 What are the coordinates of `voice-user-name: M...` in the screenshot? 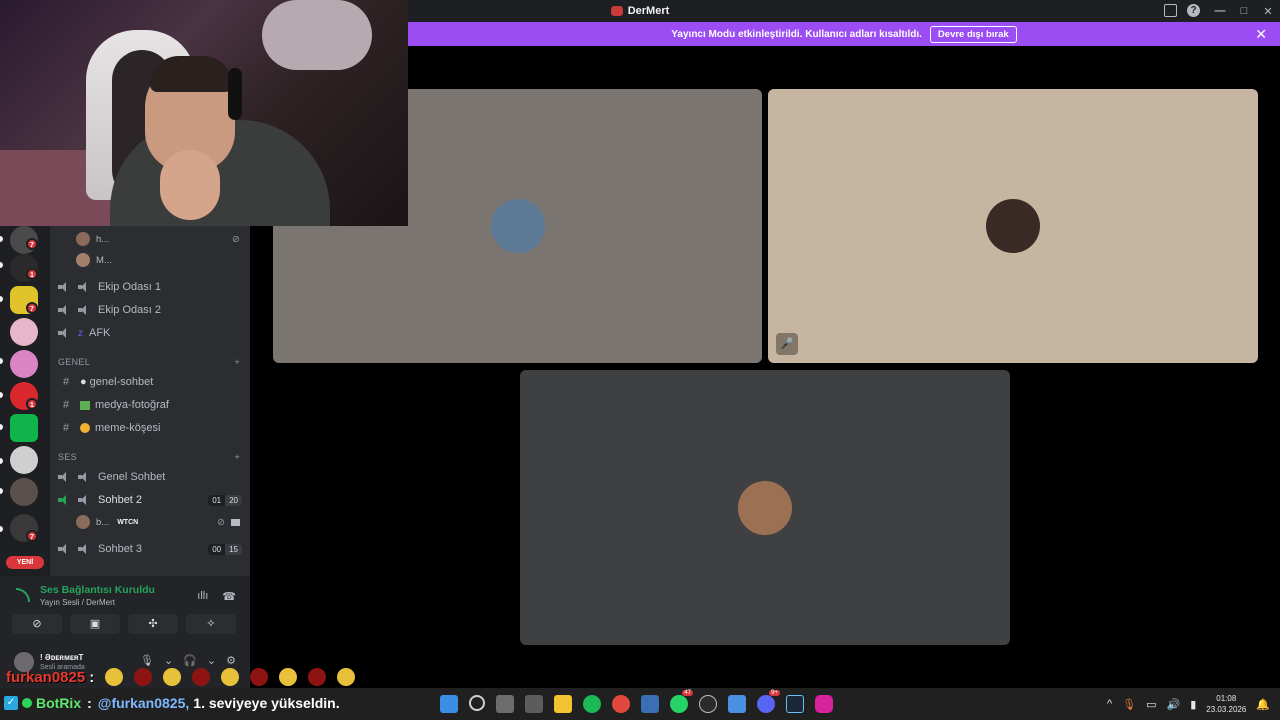 It's located at (104, 260).